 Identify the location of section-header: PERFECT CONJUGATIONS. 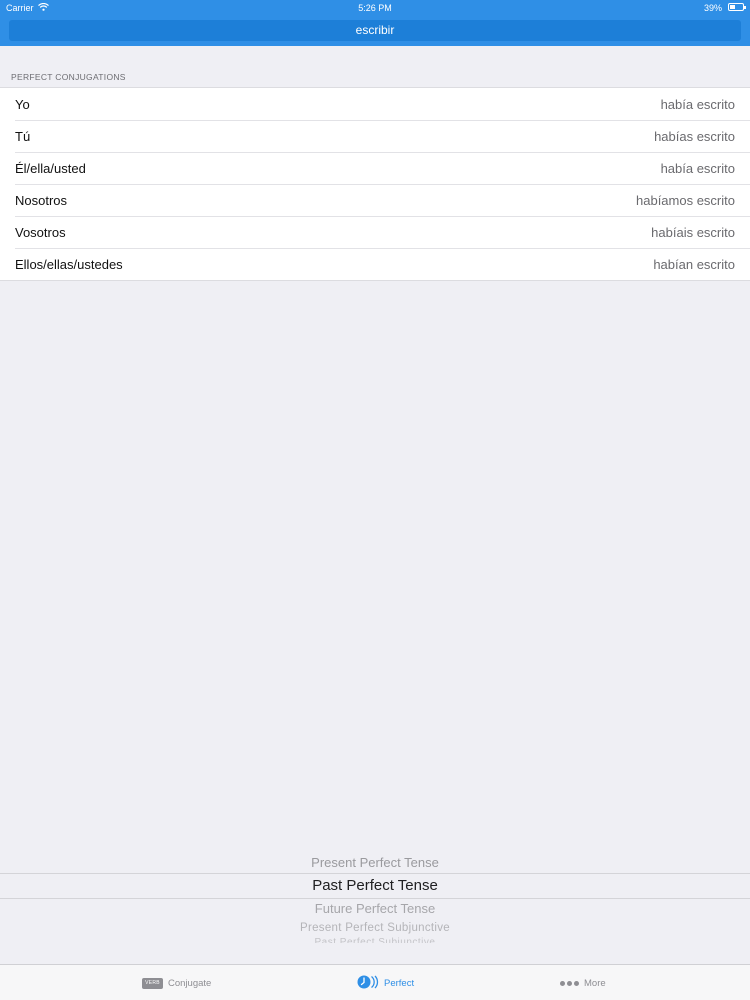
(68, 77).